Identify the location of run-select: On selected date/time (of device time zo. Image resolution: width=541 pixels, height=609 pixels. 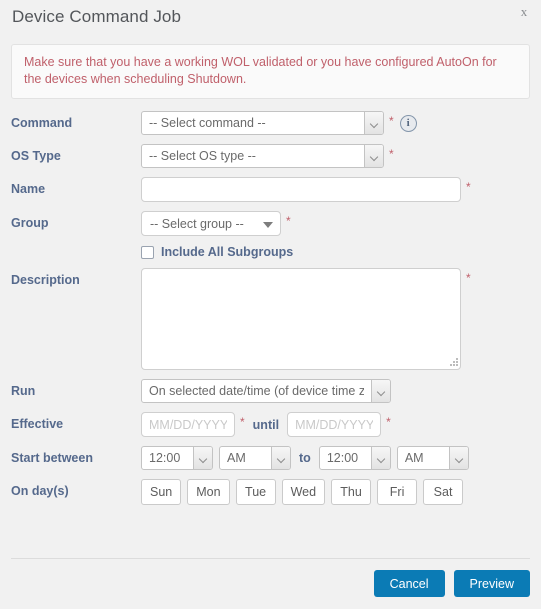
(266, 391).